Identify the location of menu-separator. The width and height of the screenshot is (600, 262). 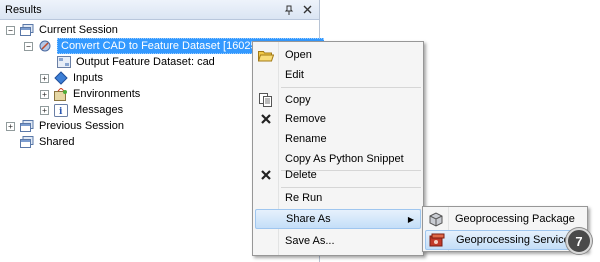
(351, 87).